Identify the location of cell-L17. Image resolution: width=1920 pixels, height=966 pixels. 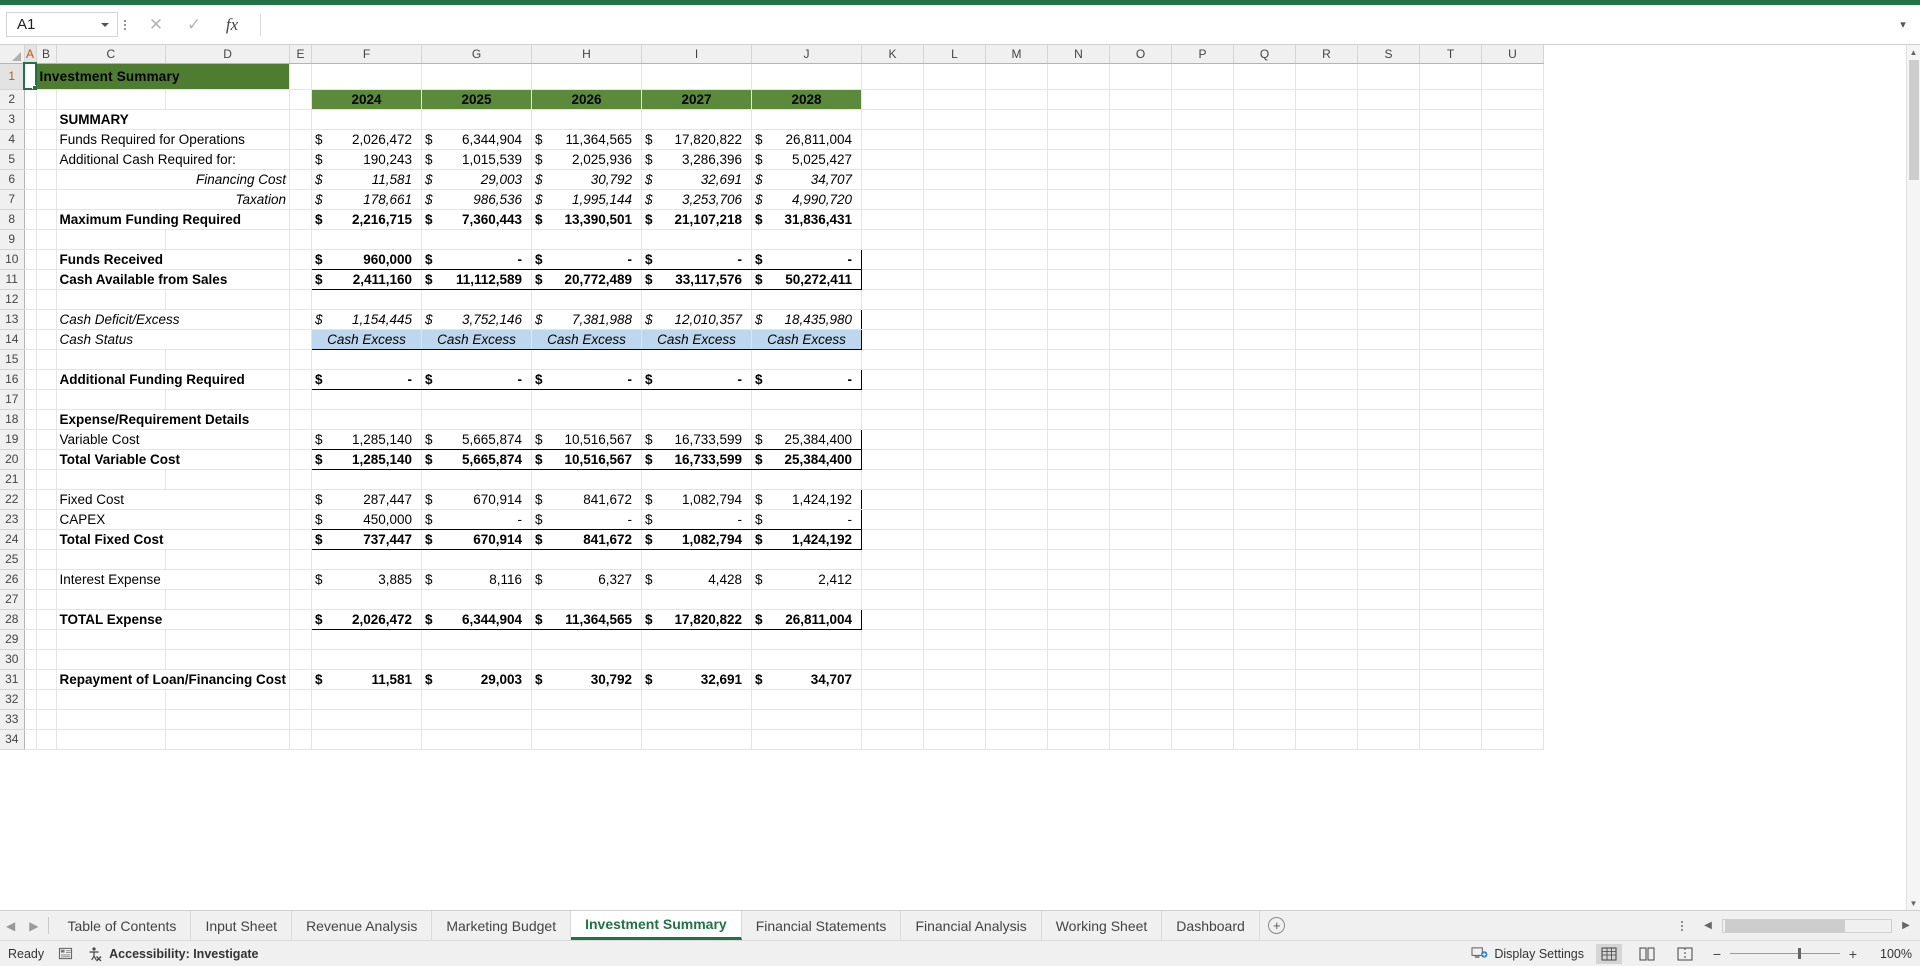
(955, 399).